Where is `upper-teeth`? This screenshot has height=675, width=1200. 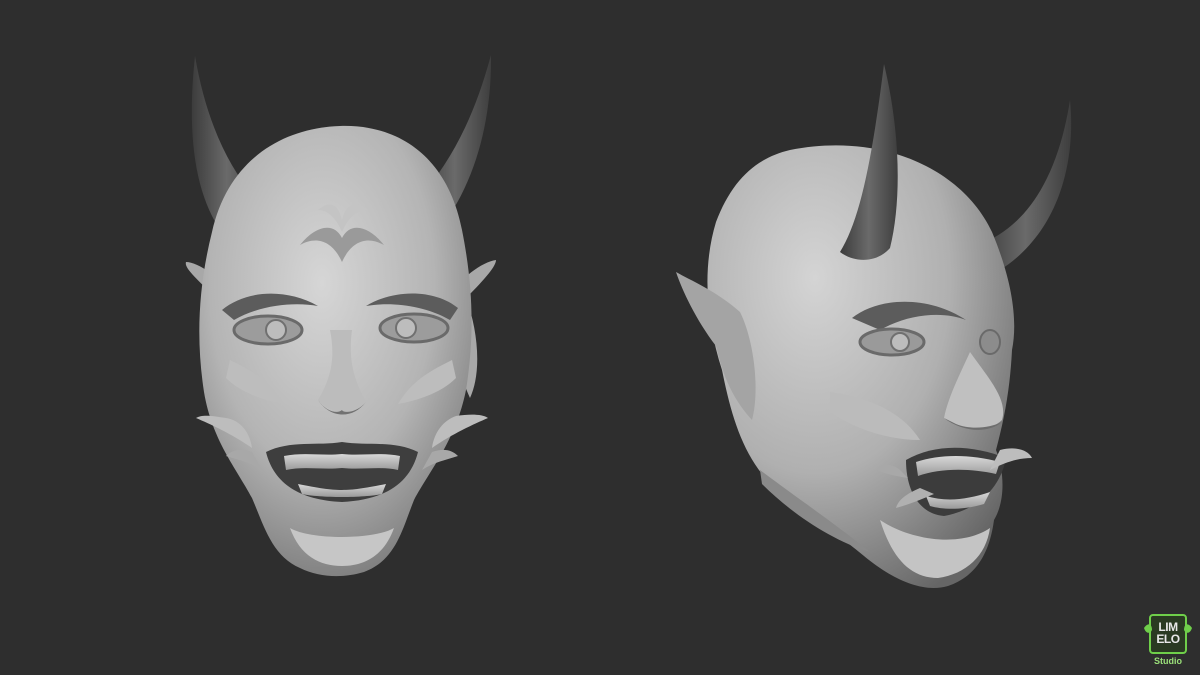 upper-teeth is located at coordinates (342, 462).